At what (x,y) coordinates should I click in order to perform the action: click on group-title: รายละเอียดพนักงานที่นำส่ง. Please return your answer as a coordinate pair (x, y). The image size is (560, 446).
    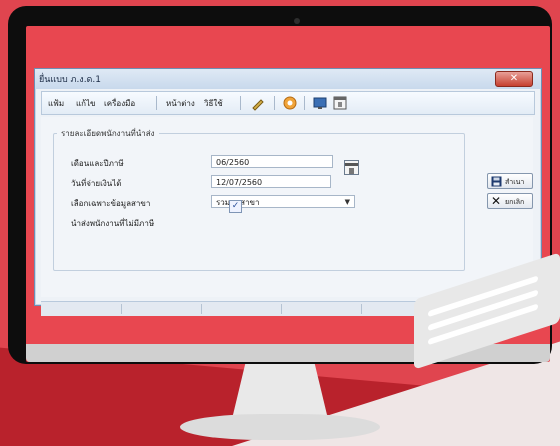
    Looking at the image, I should click on (108, 133).